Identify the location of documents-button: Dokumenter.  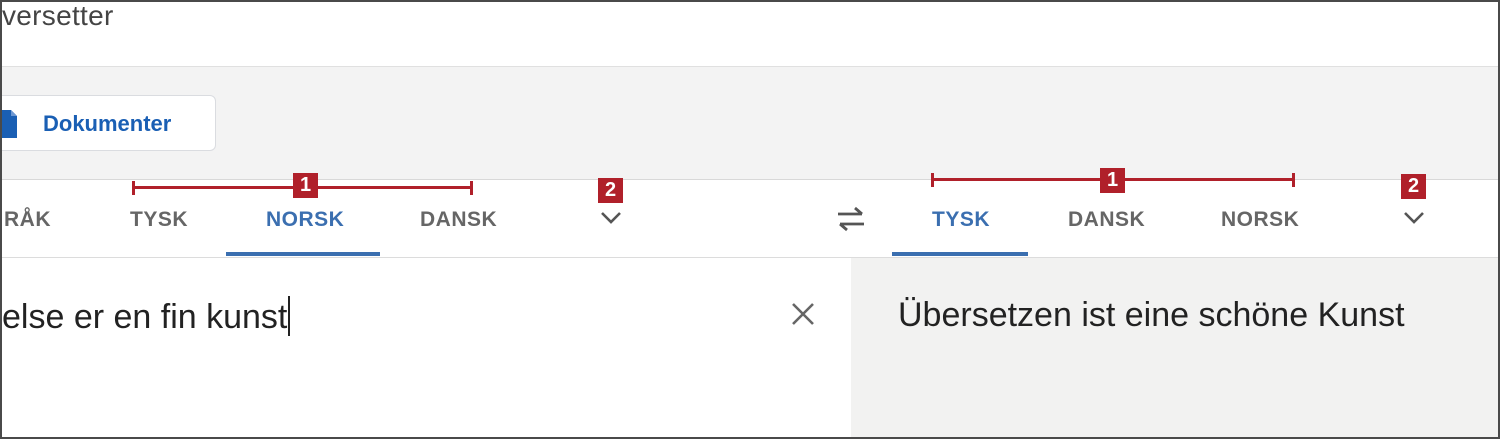
(109, 123).